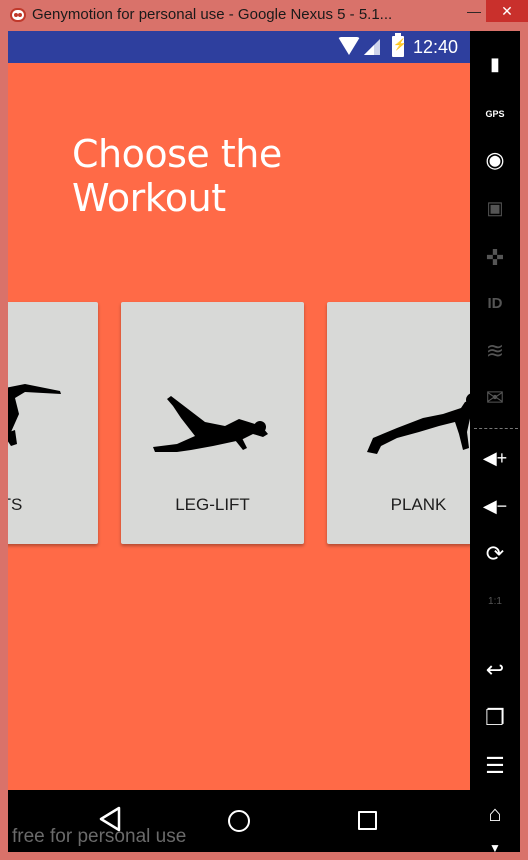  Describe the element at coordinates (399, 45) in the screenshot. I see `battery-charging-icon` at that location.